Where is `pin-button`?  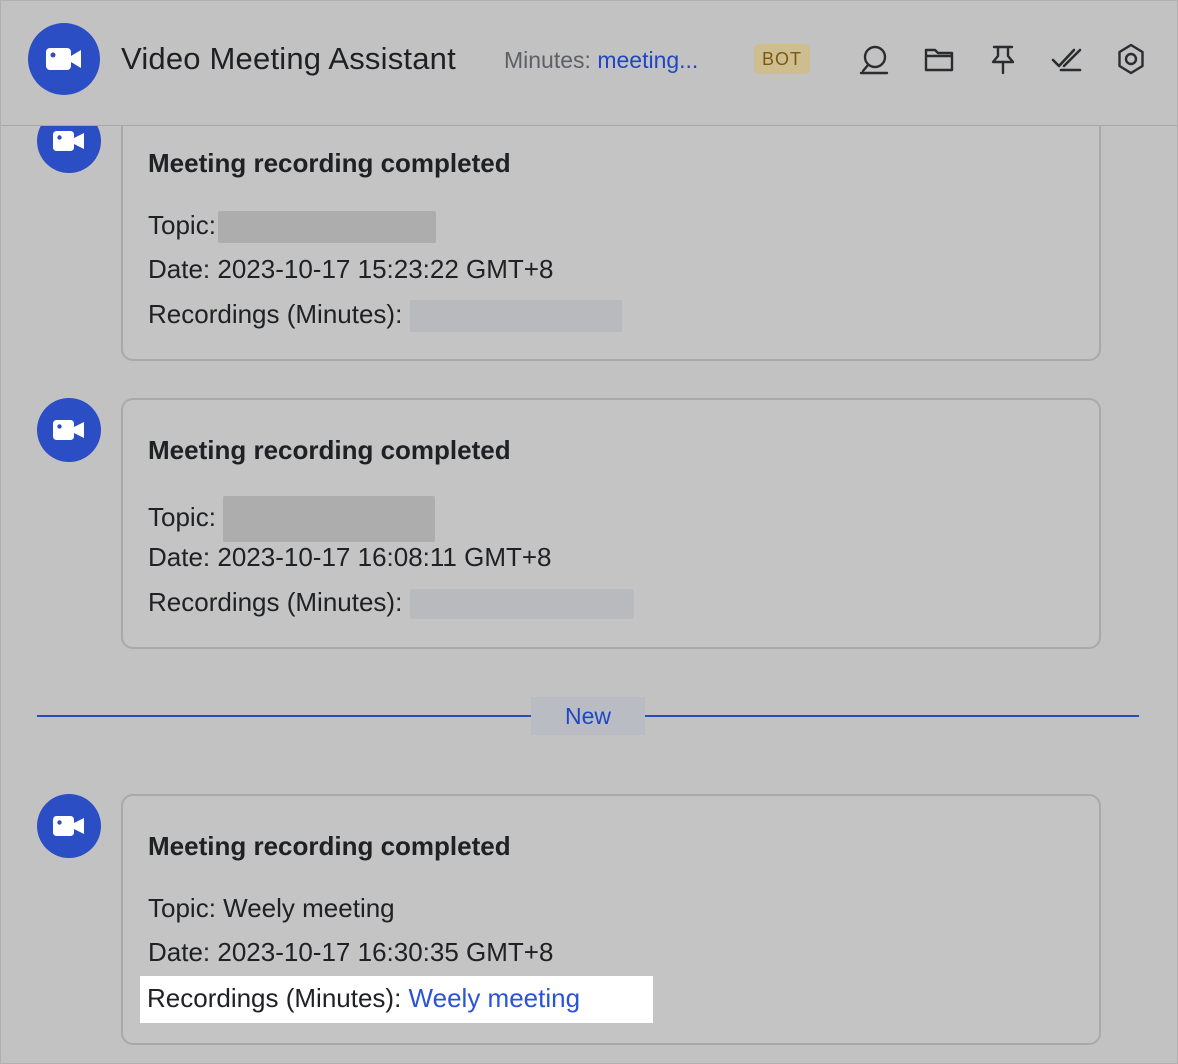 pin-button is located at coordinates (1003, 59).